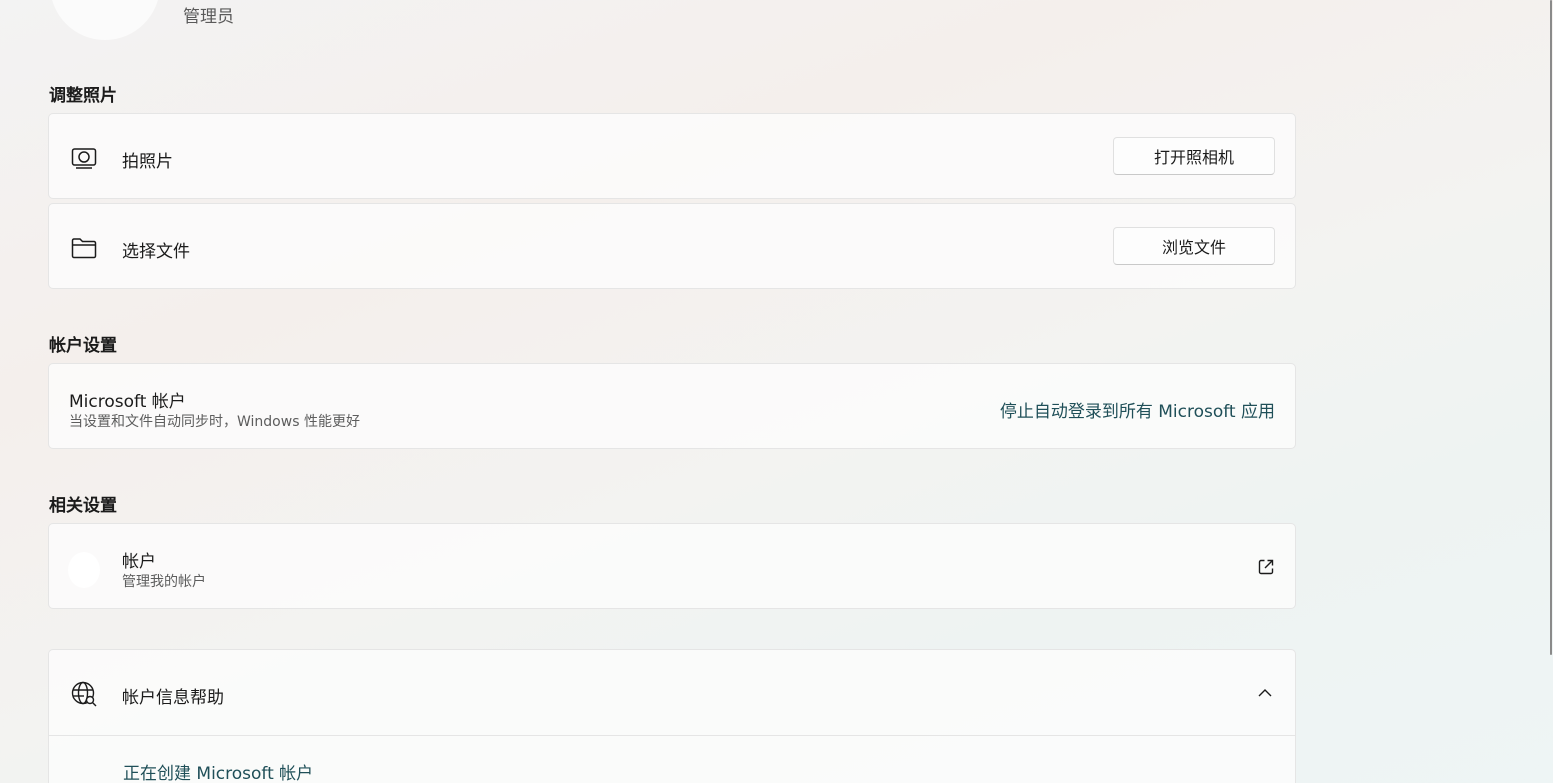 Image resolution: width=1553 pixels, height=783 pixels. I want to click on account-info-help-header: 帐户信息帮助, so click(672, 692).